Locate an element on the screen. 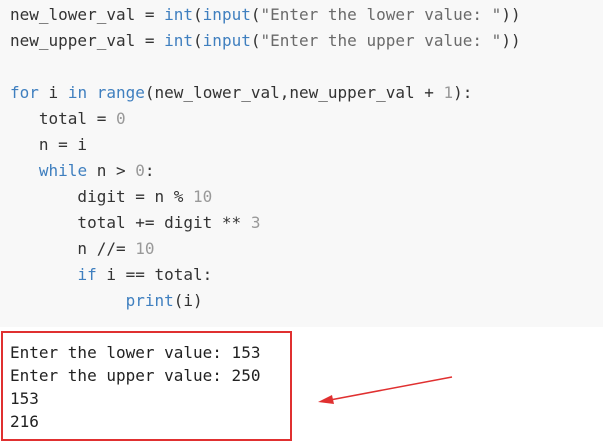  arrow-head-icon is located at coordinates (326, 399).